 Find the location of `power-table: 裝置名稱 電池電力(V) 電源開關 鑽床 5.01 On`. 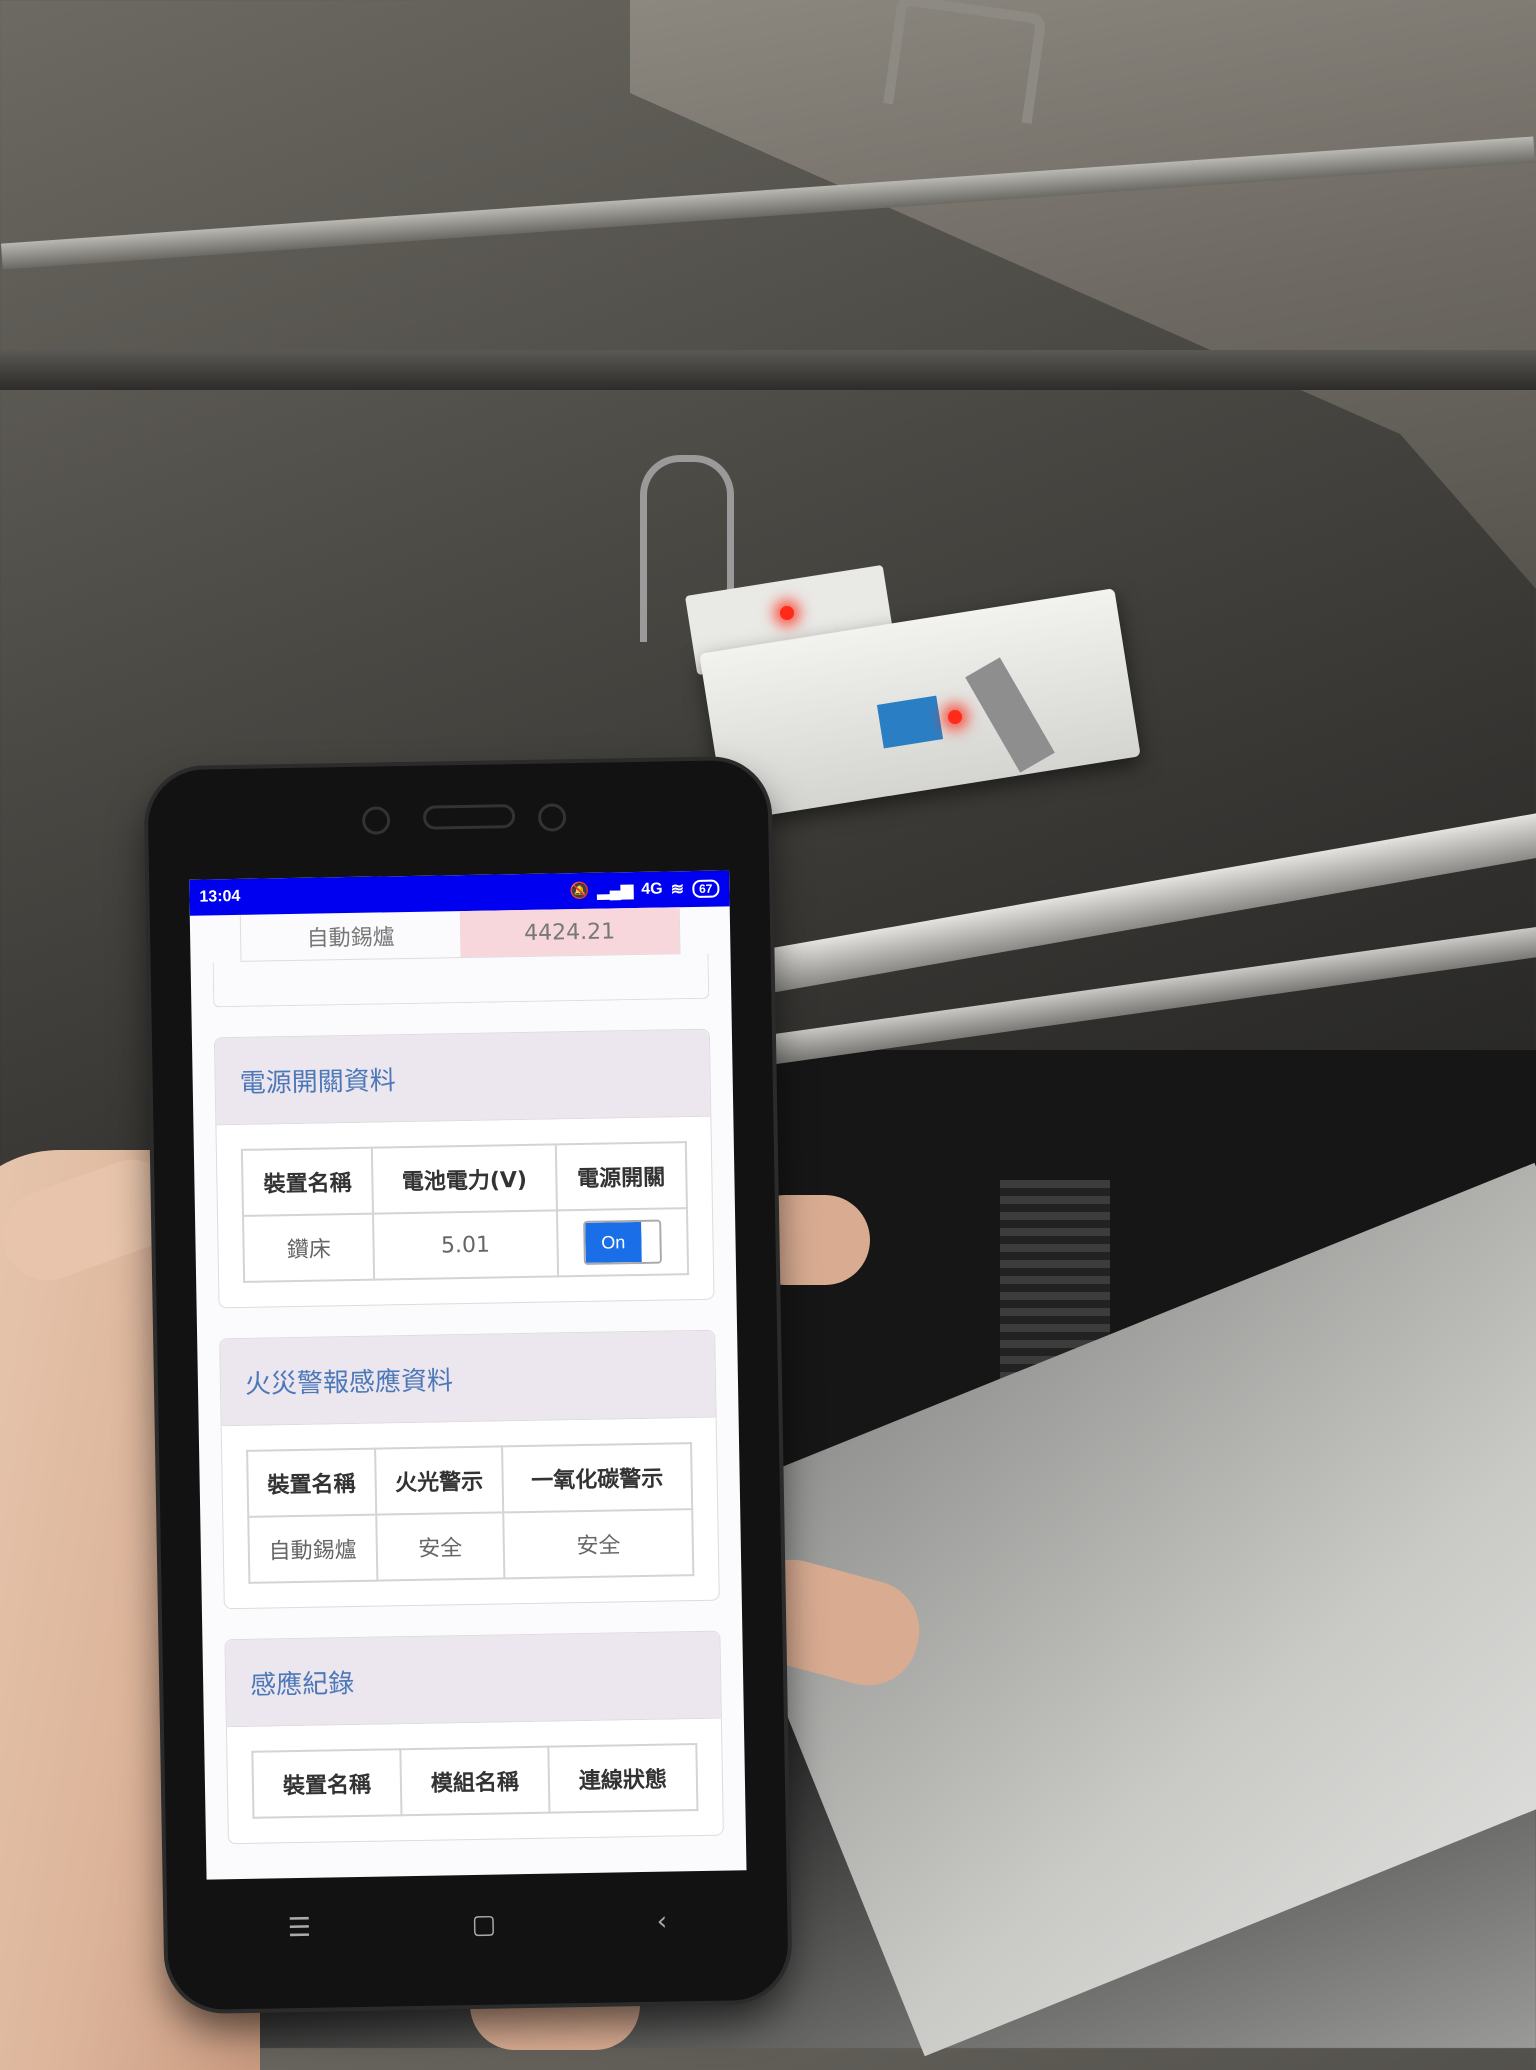

power-table: 裝置名稱 電池電力(V) 電源開關 鑽床 5.01 On is located at coordinates (465, 1212).